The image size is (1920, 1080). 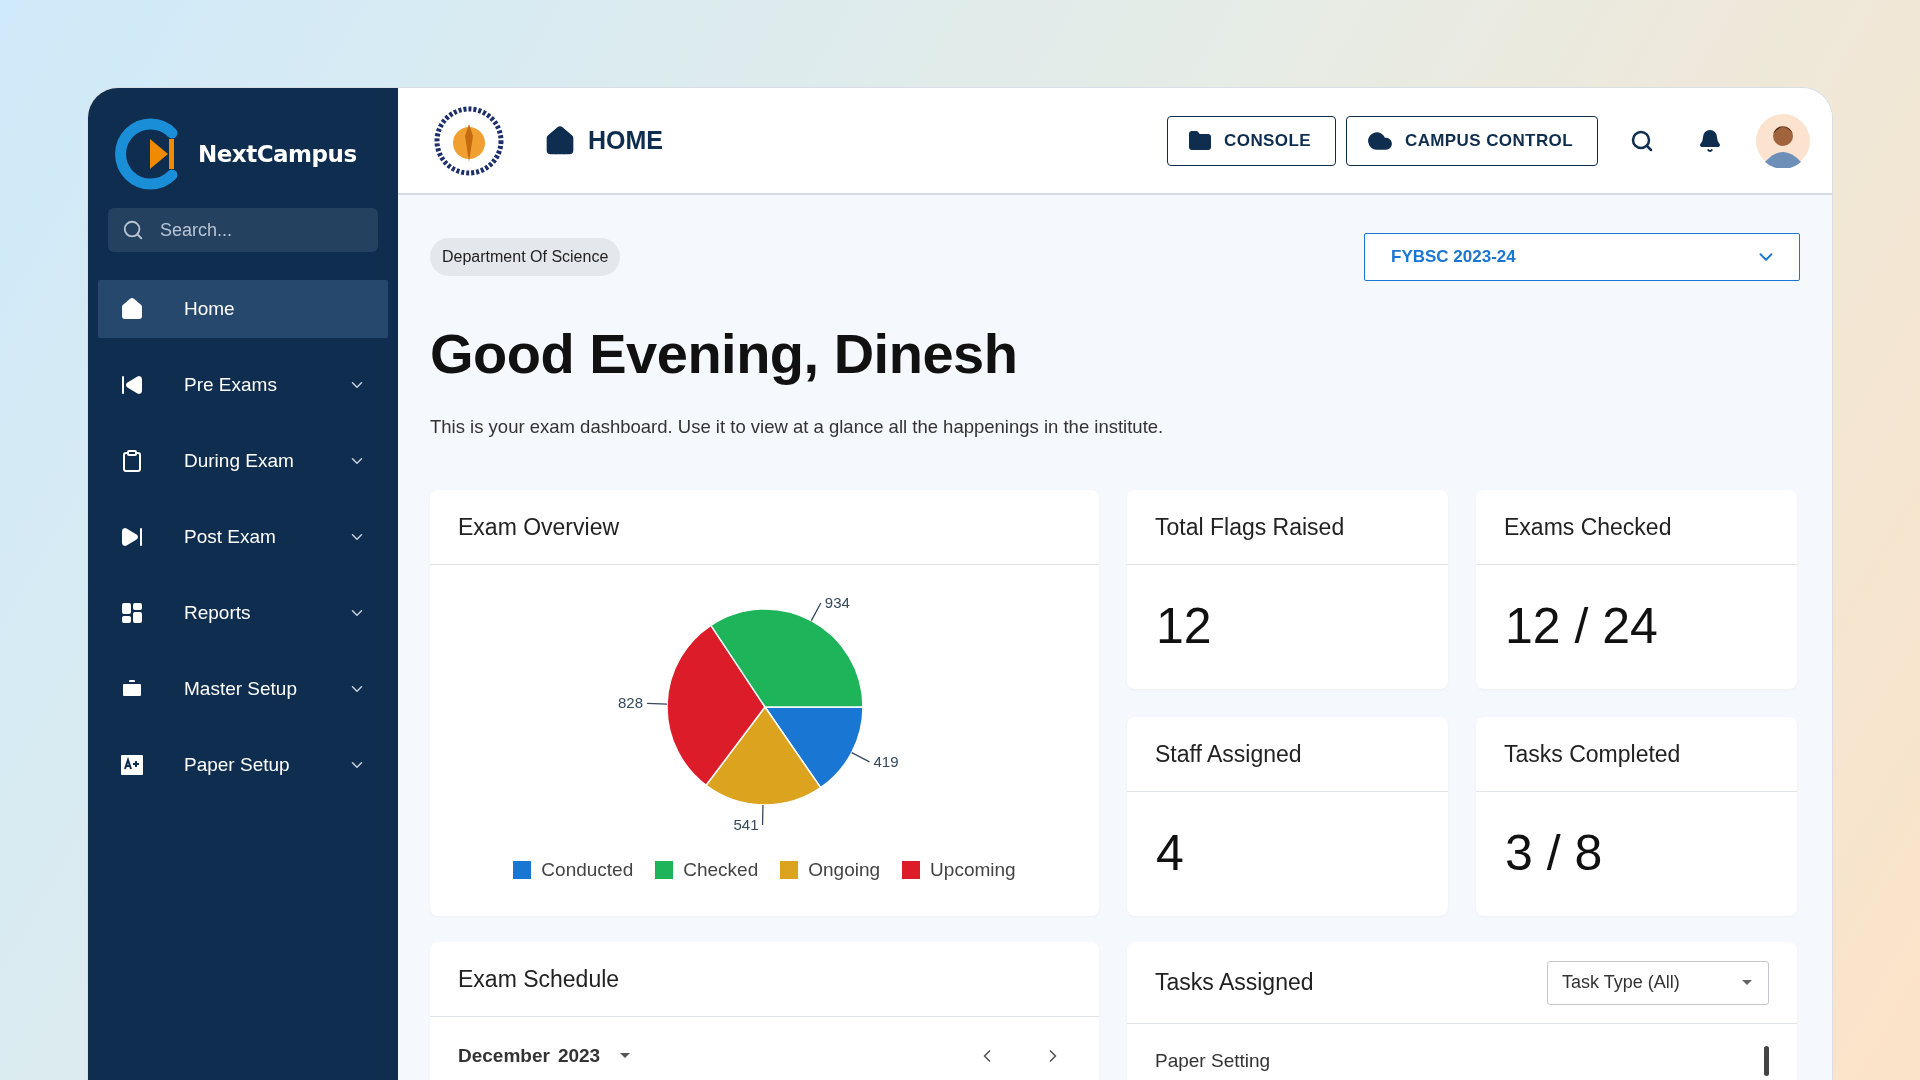 I want to click on dashboard-icon, so click(x=132, y=613).